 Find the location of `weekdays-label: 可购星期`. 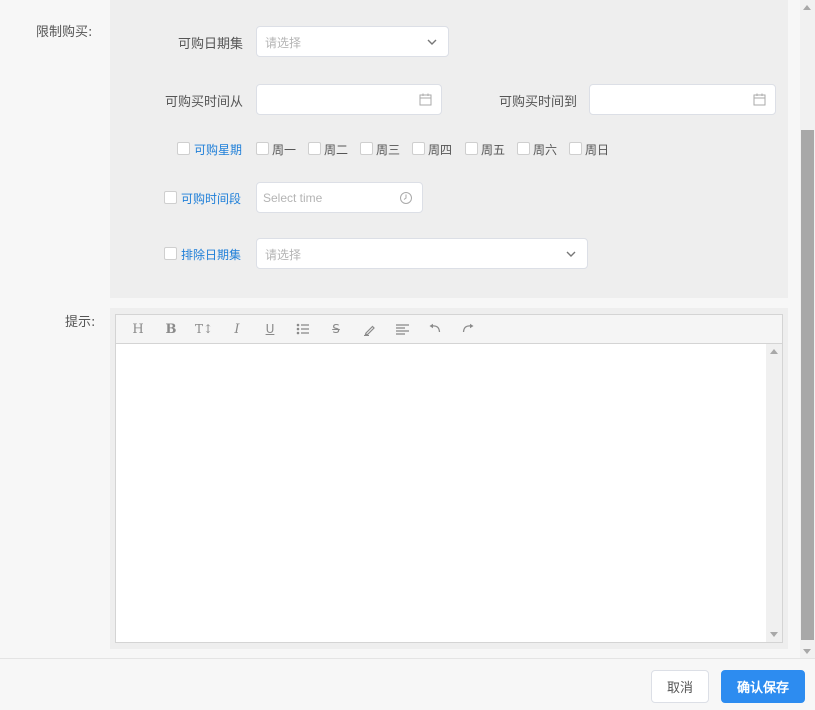

weekdays-label: 可购星期 is located at coordinates (218, 150).